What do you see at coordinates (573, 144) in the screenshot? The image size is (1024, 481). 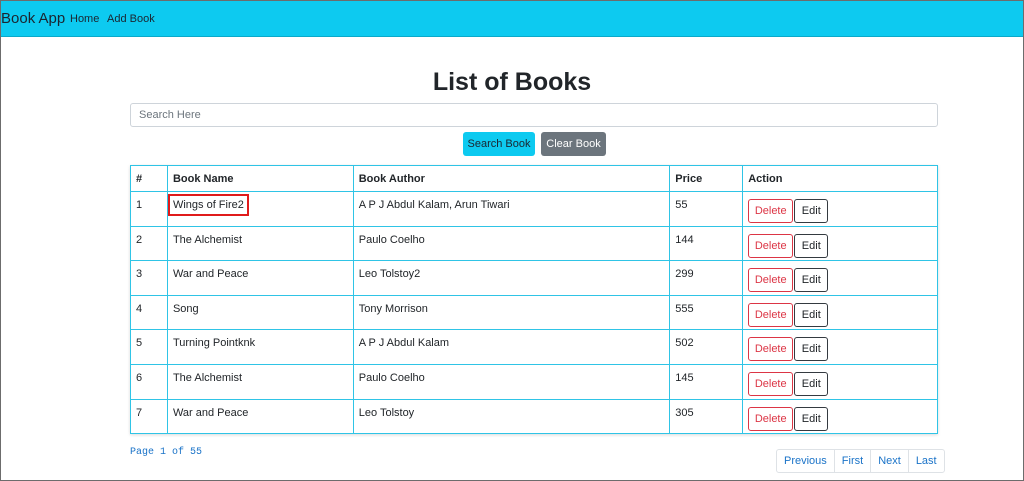 I see `clear-book-button: Clear Book` at bounding box center [573, 144].